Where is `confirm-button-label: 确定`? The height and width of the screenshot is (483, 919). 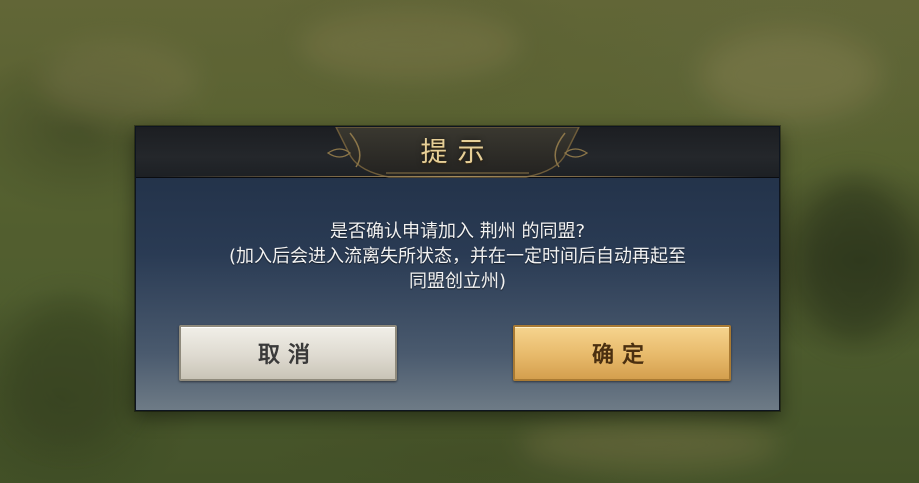 confirm-button-label: 确定 is located at coordinates (621, 355).